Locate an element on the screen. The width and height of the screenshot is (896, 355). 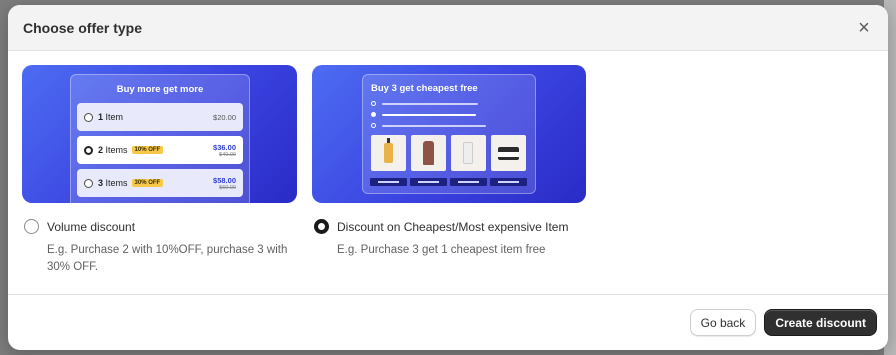
cheapest-item-label: Discount on Cheapest/Most expensive Item is located at coordinates (452, 227).